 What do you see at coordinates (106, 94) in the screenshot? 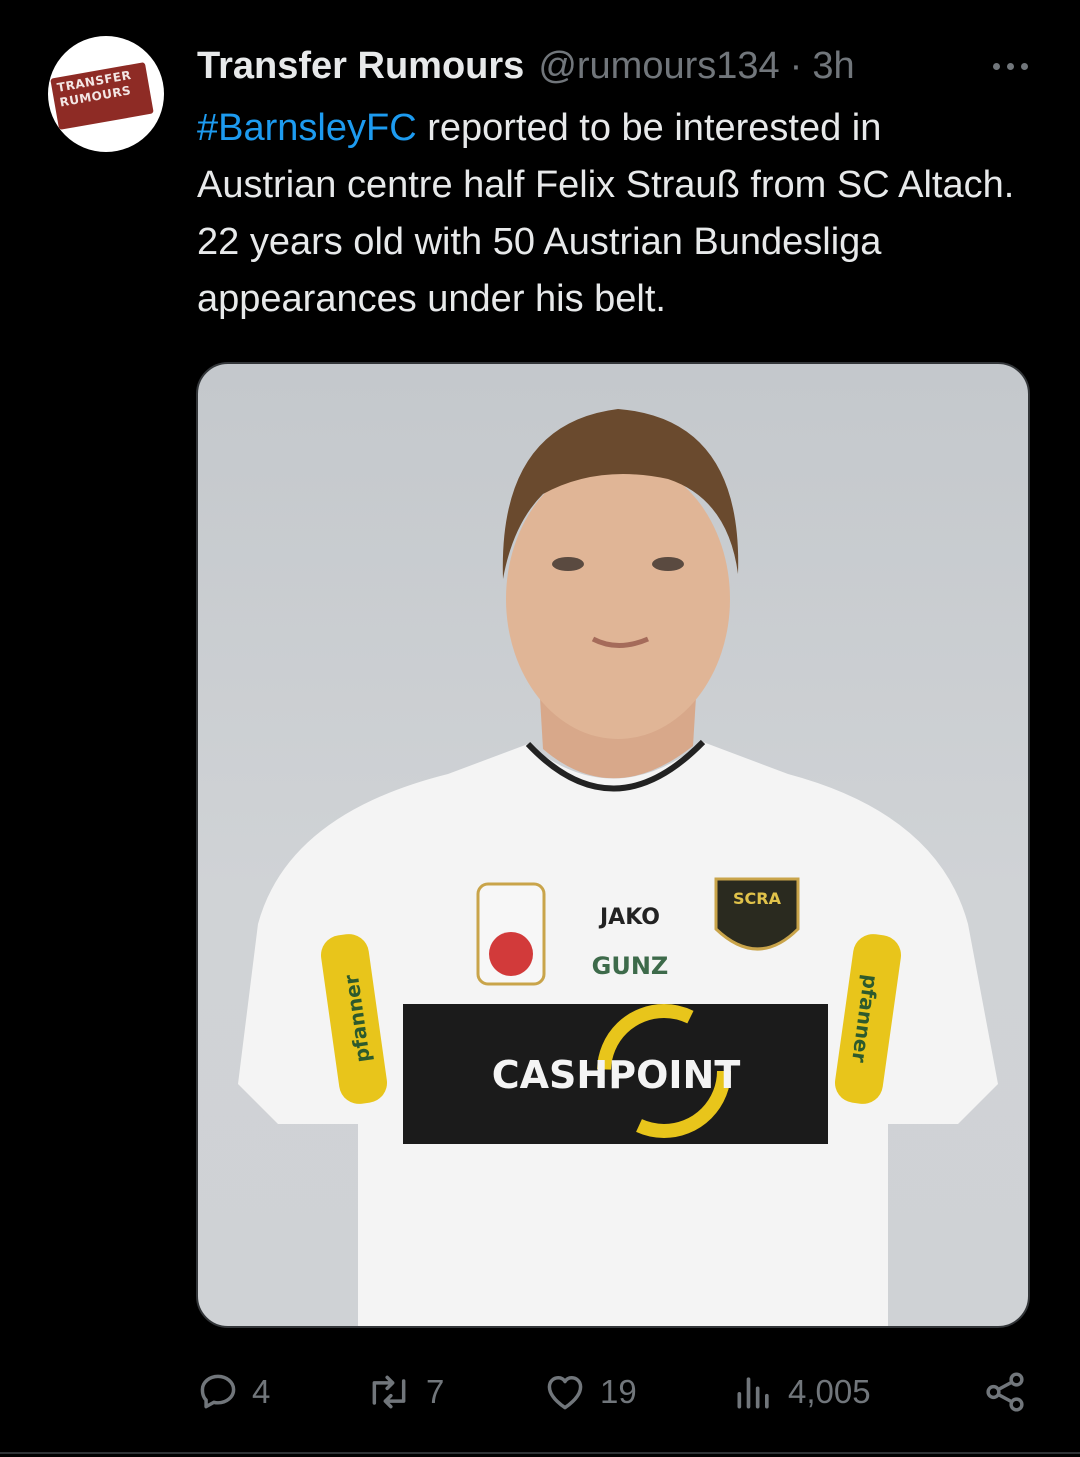
I see `author-avatar: TRANSFER RUMOURS` at bounding box center [106, 94].